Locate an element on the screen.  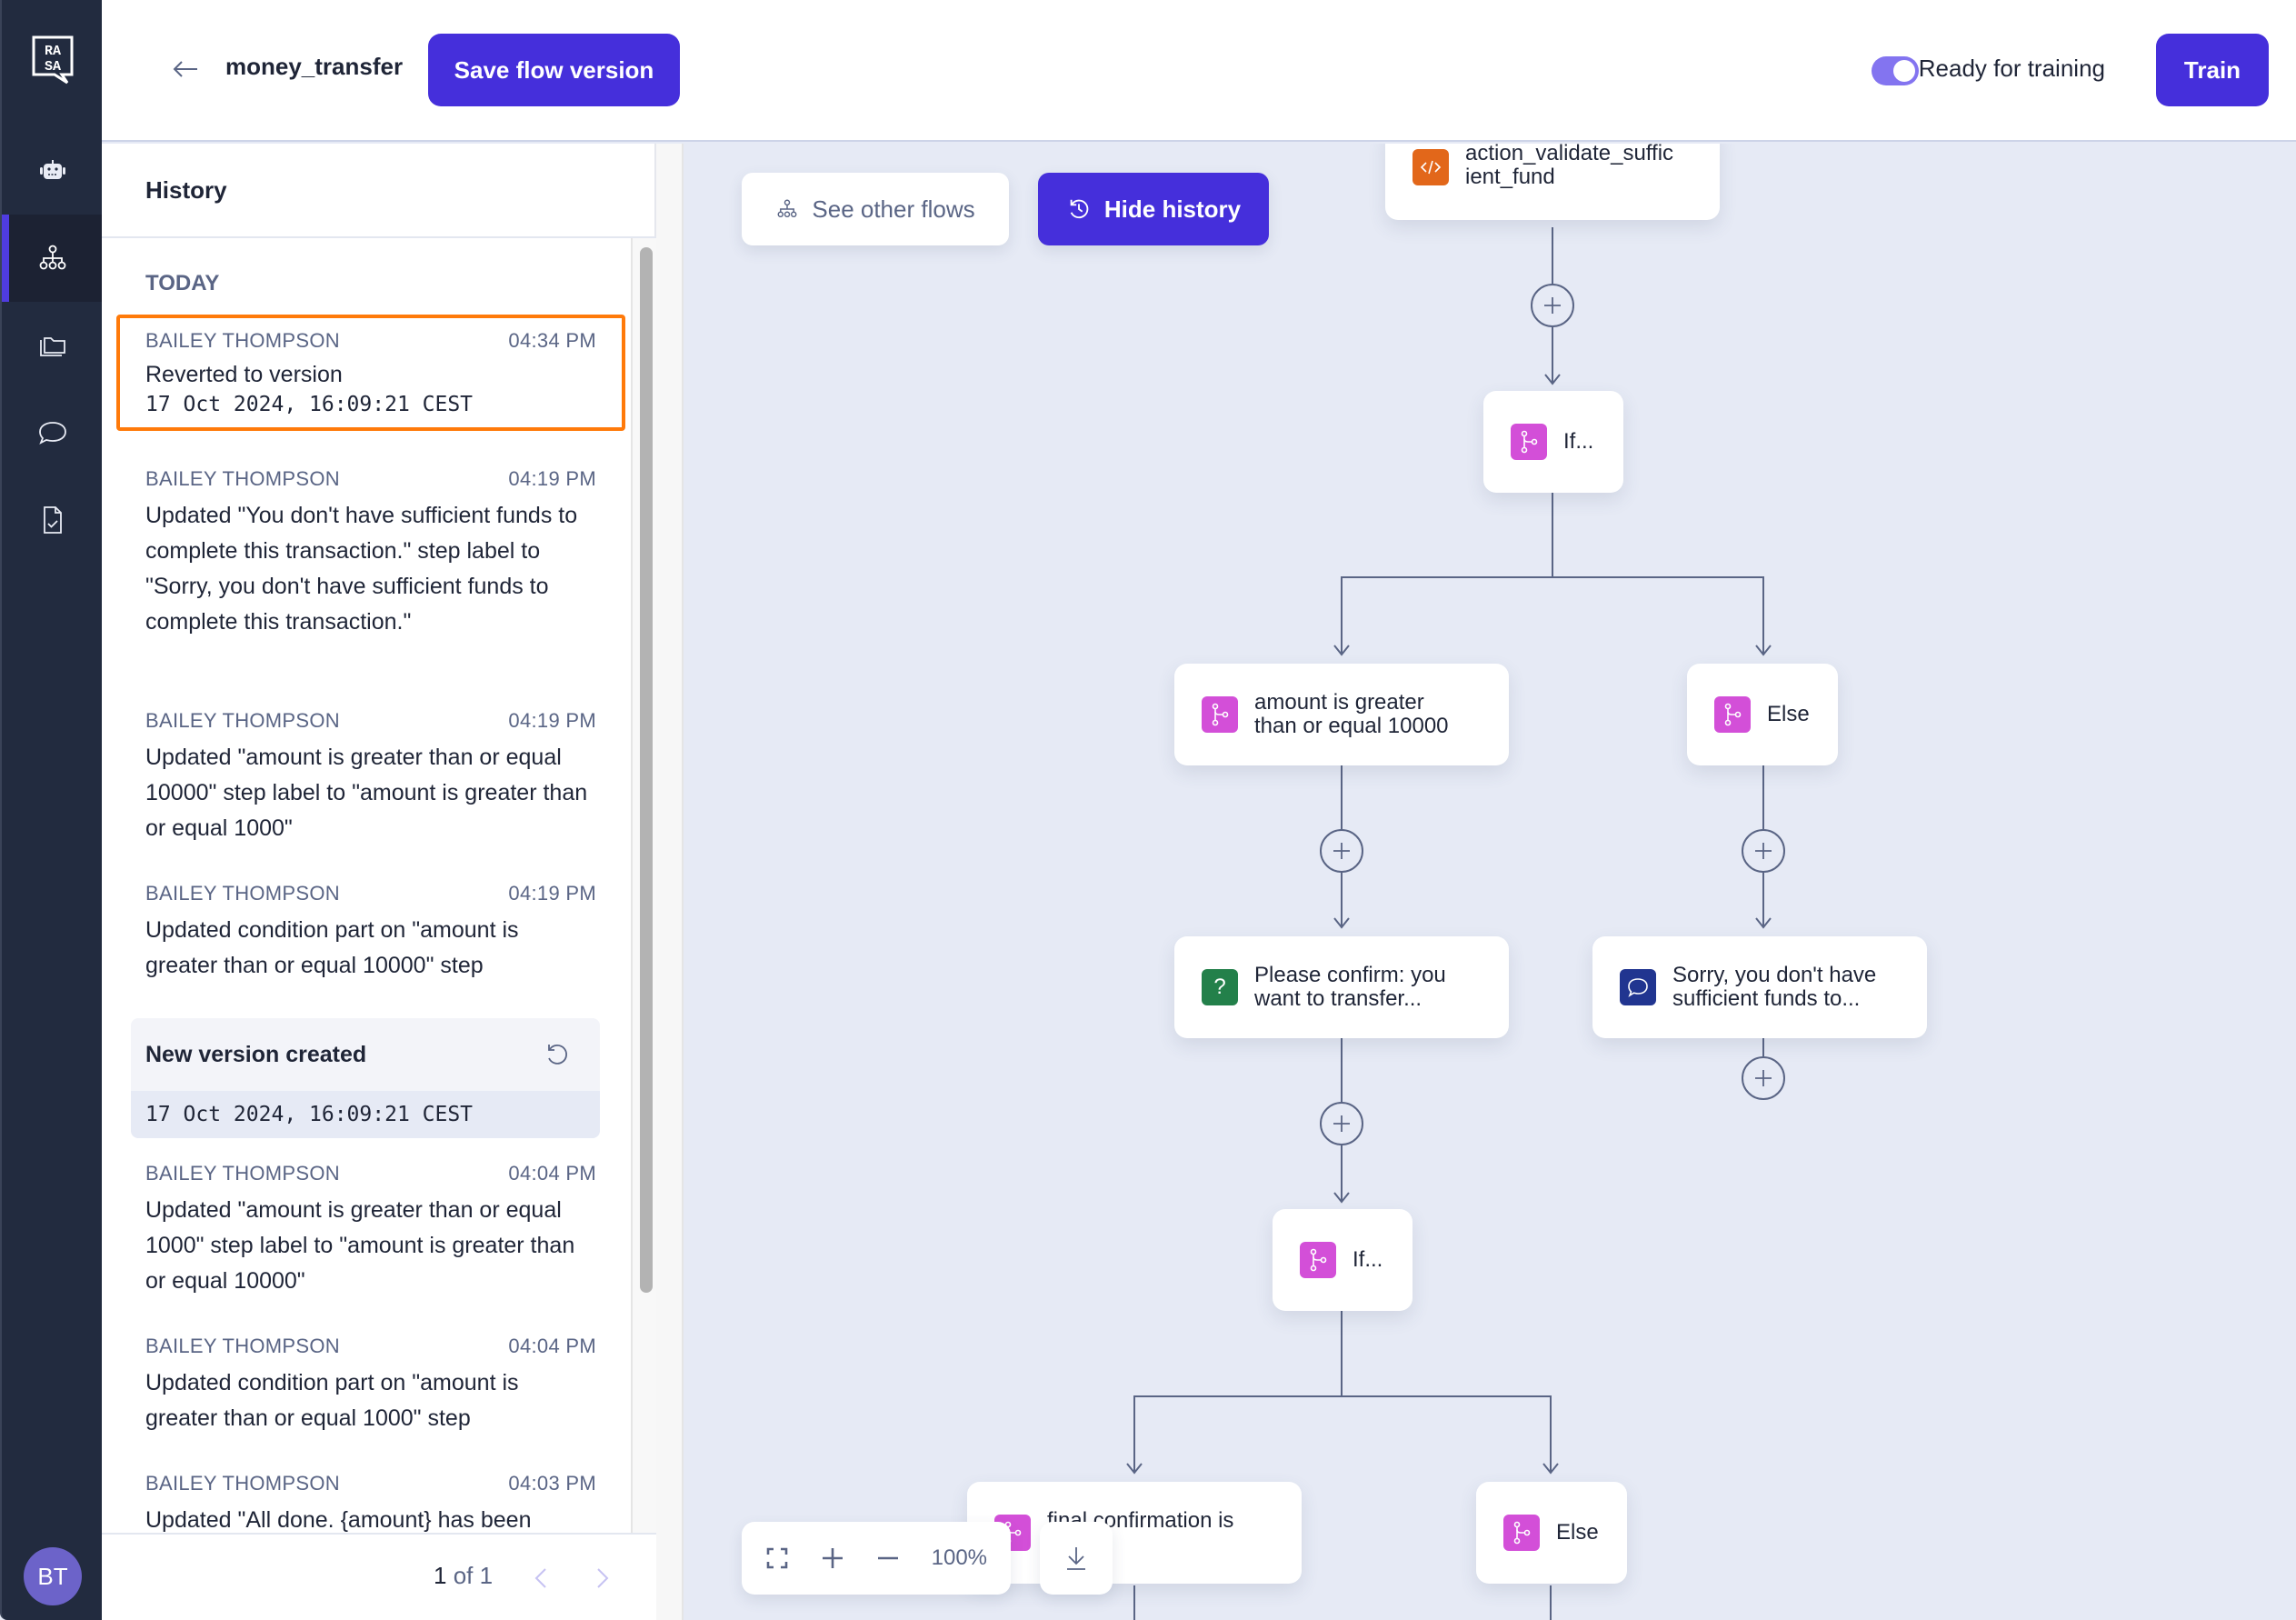
panel-gutter is located at coordinates (670, 882).